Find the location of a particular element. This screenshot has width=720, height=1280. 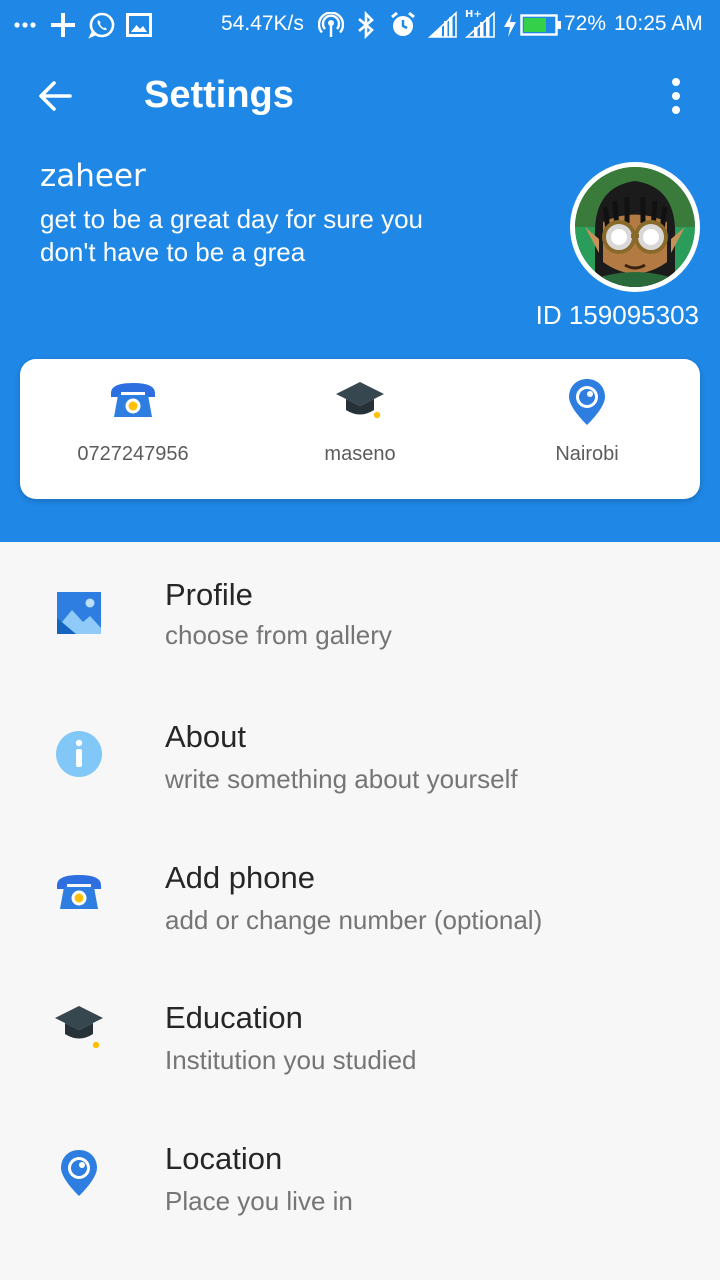

alarm-icon is located at coordinates (403, 25).